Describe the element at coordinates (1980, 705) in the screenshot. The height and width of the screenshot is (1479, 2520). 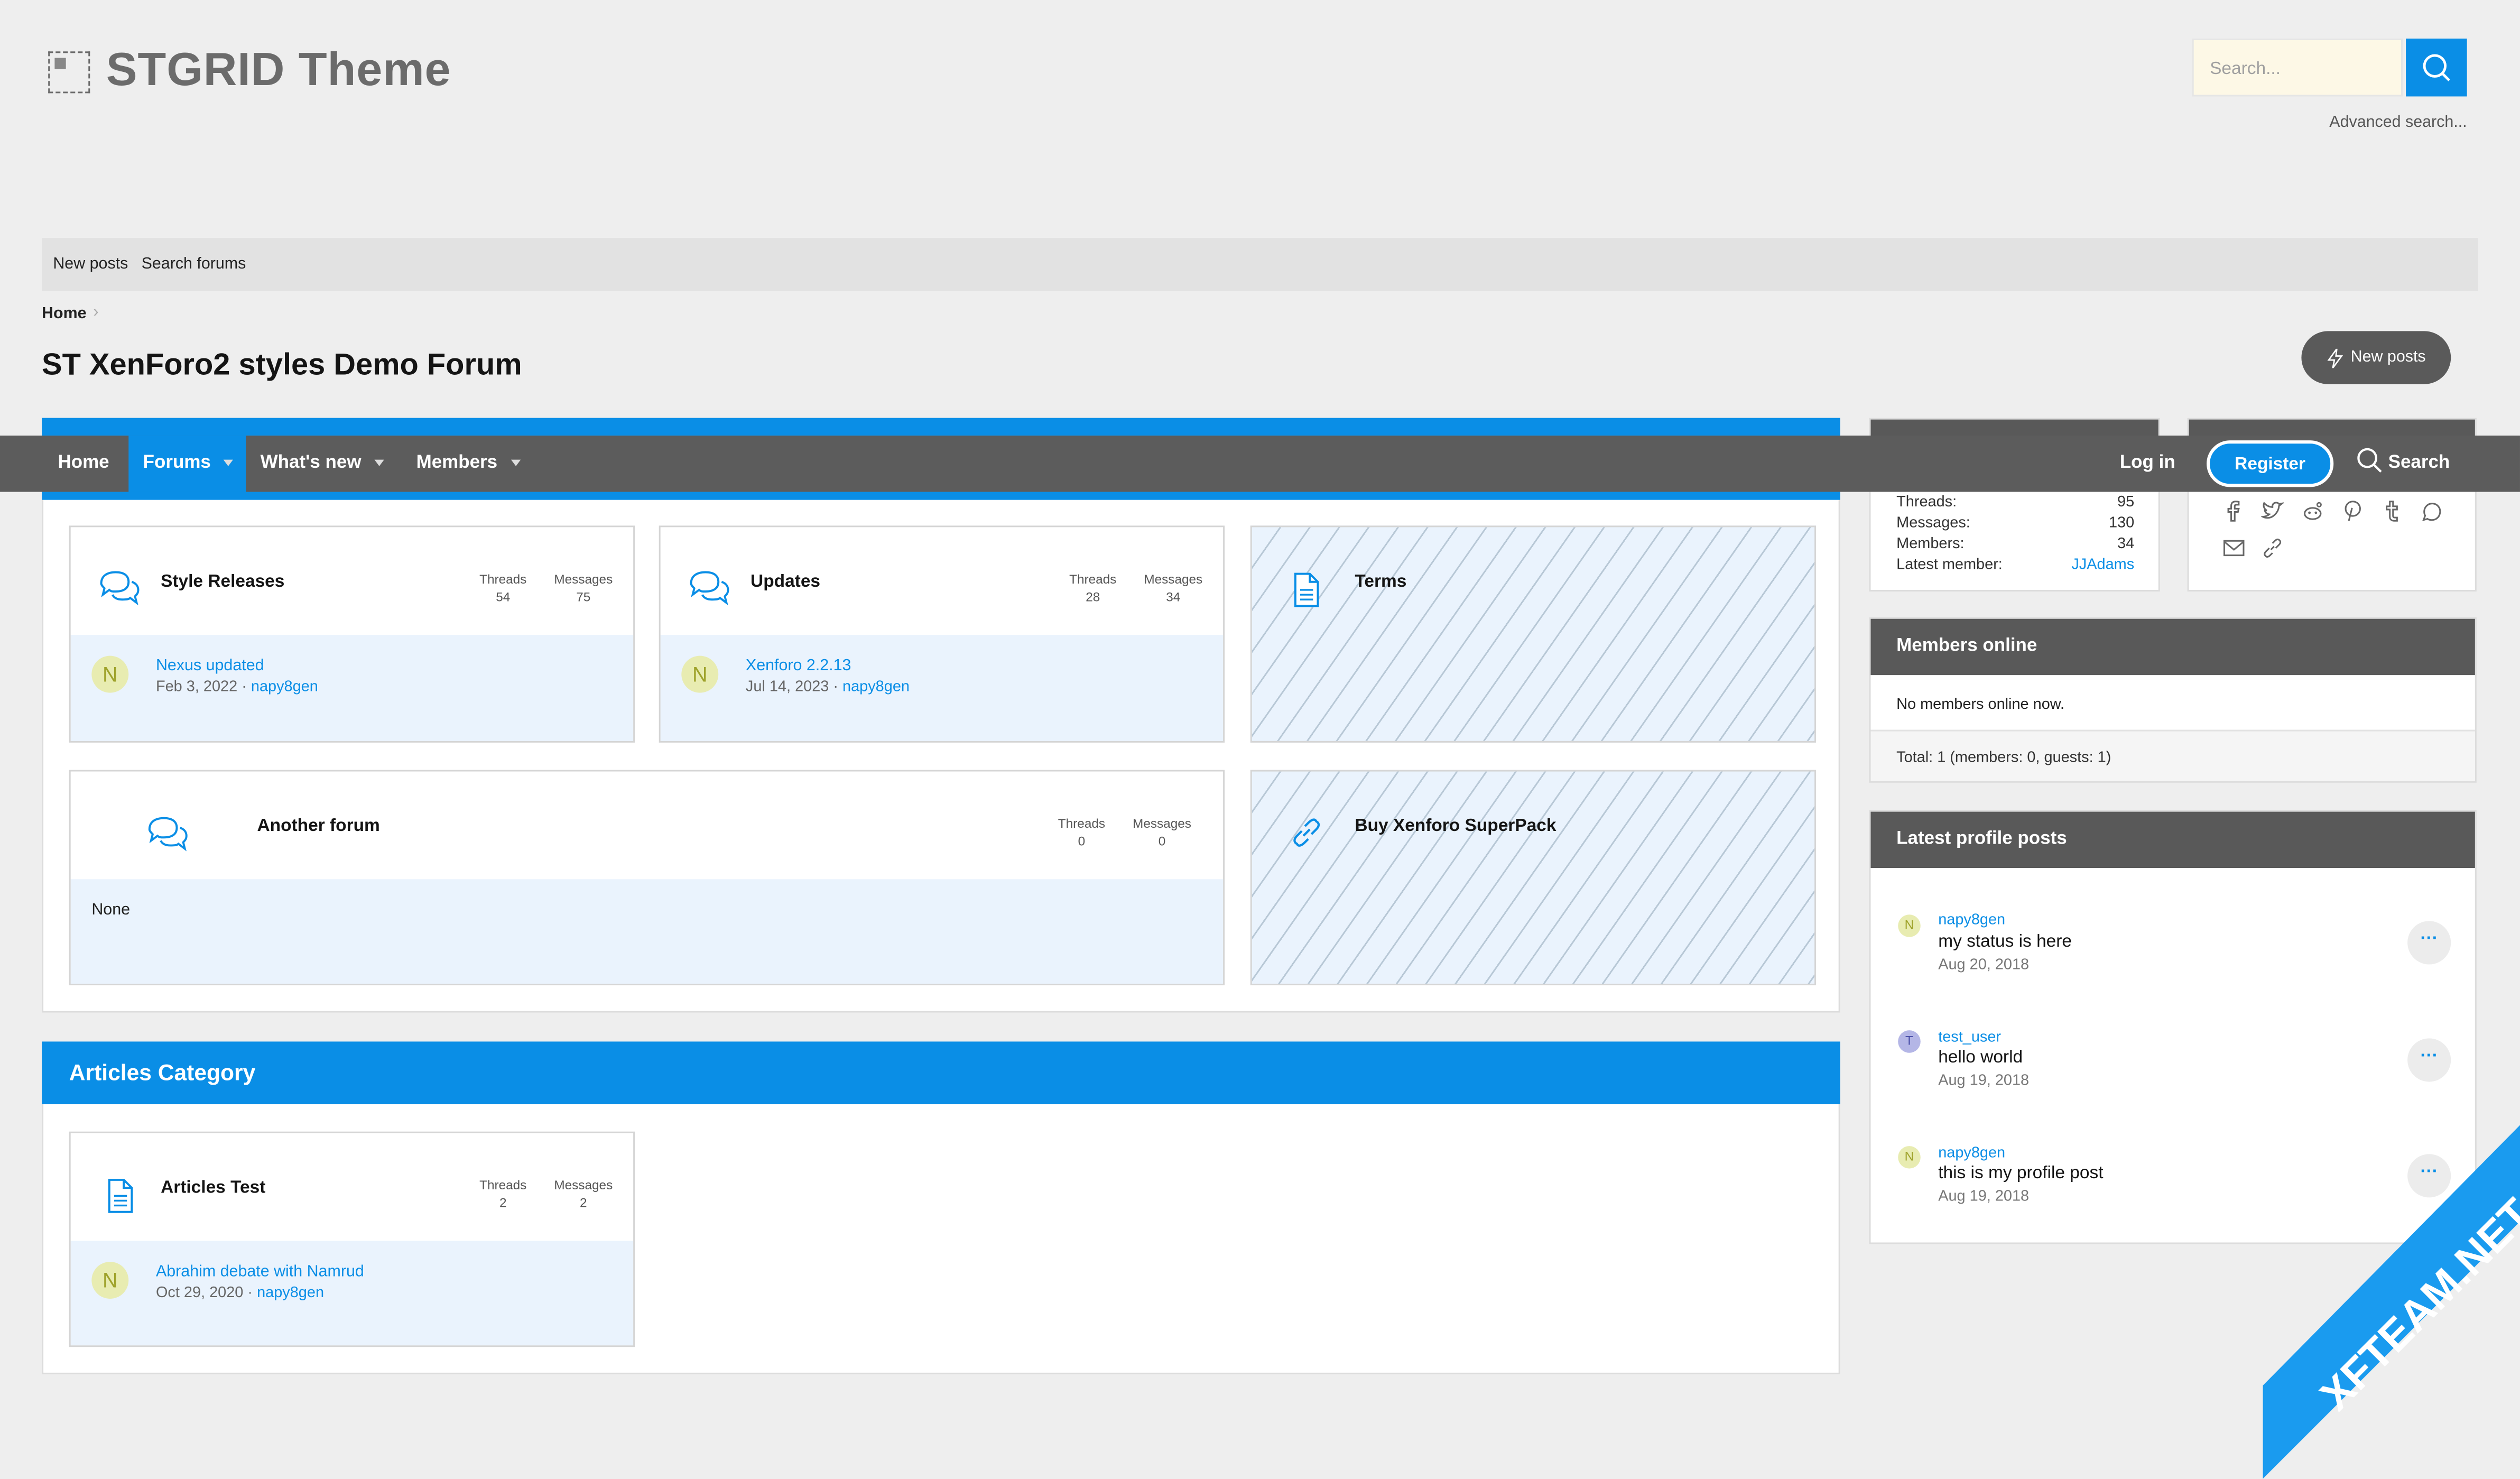
I see `members-online-none: No members online now.` at that location.